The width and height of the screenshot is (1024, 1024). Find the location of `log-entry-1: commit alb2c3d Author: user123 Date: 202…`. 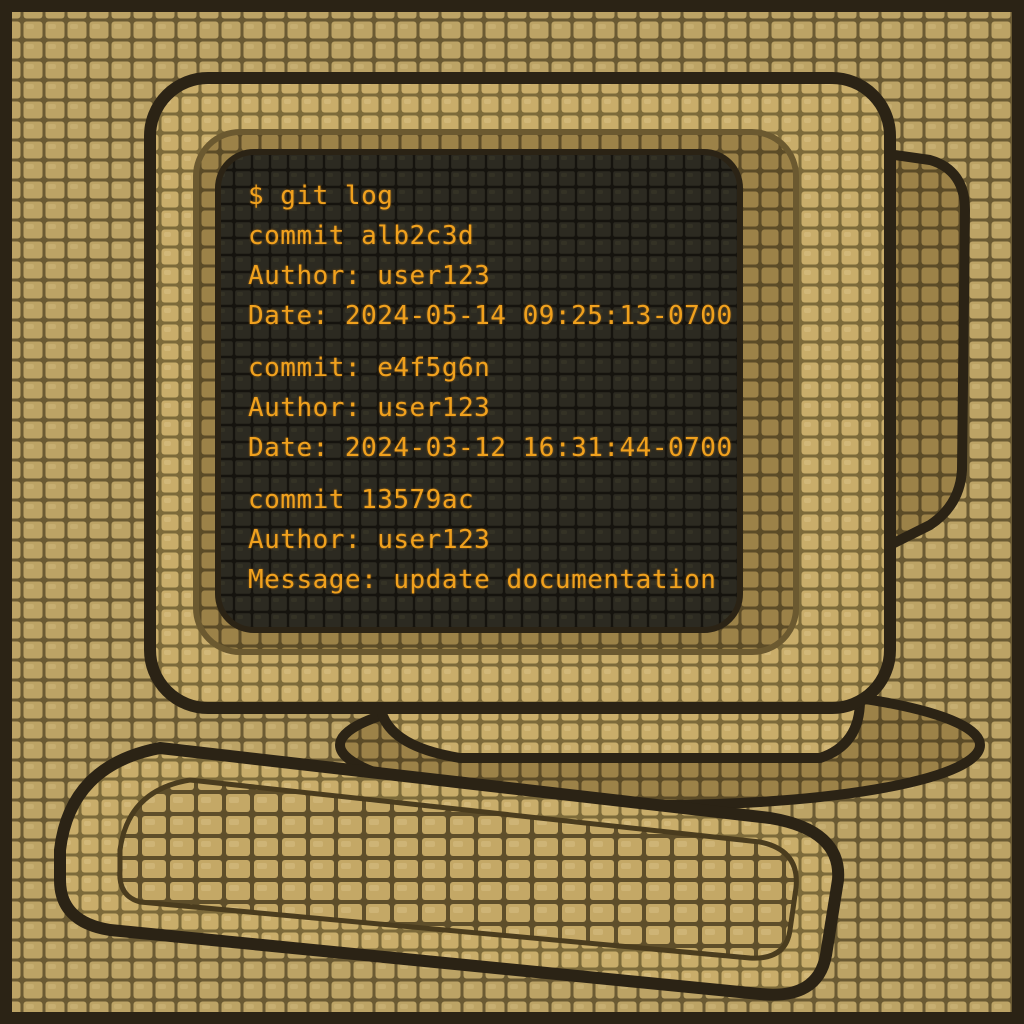

log-entry-1: commit alb2c3d Author: user123 Date: 202… is located at coordinates (490, 276).